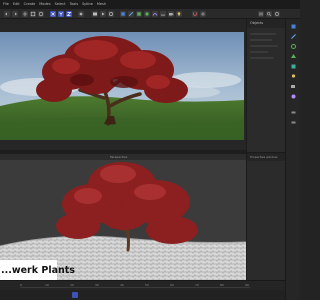 The image size is (320, 300). What do you see at coordinates (7, 14) in the screenshot?
I see `undo-icon` at bounding box center [7, 14].